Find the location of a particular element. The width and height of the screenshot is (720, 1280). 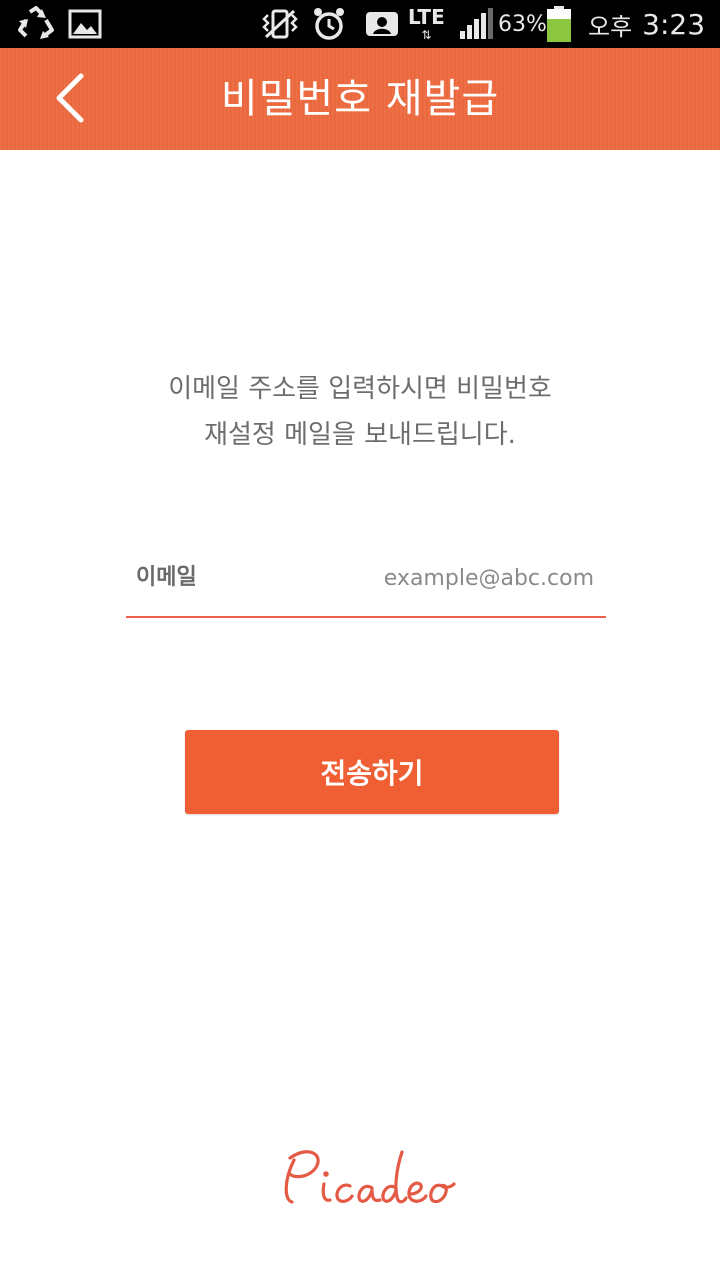

page-title: 비밀번호 재발급 is located at coordinates (360, 99).